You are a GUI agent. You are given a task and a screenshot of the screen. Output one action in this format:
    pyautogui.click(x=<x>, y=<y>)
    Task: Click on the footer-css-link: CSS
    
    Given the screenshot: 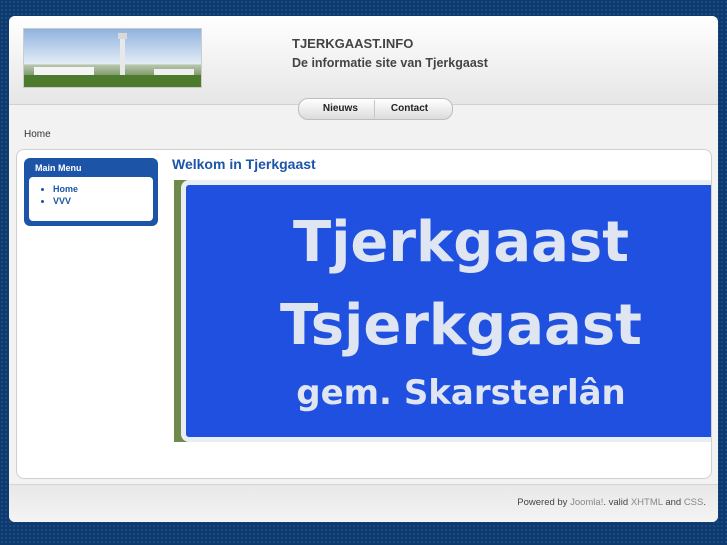 What is the action you would take?
    pyautogui.click(x=694, y=502)
    